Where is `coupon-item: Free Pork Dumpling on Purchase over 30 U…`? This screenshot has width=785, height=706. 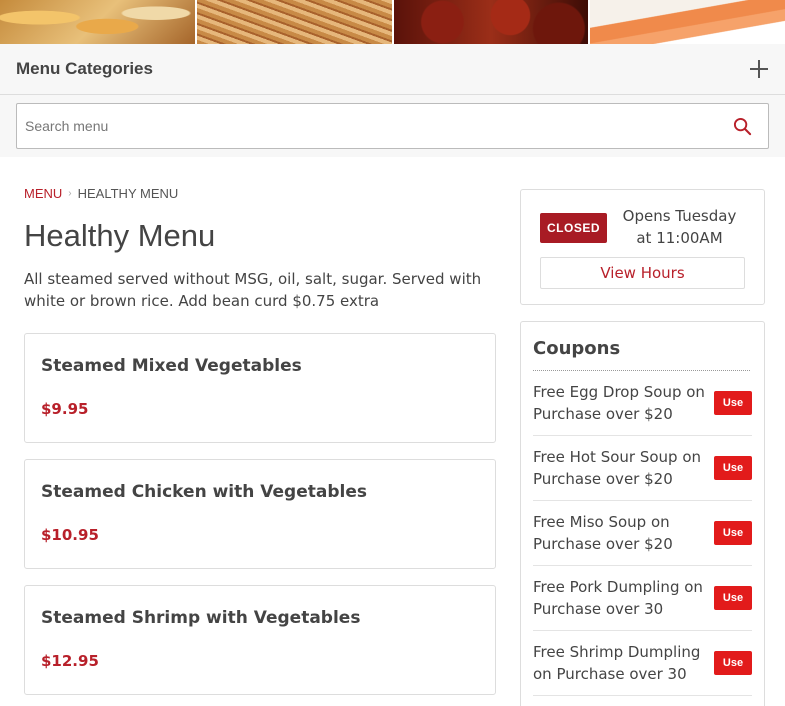
coupon-item: Free Pork Dumpling on Purchase over 30 U… is located at coordinates (642, 598).